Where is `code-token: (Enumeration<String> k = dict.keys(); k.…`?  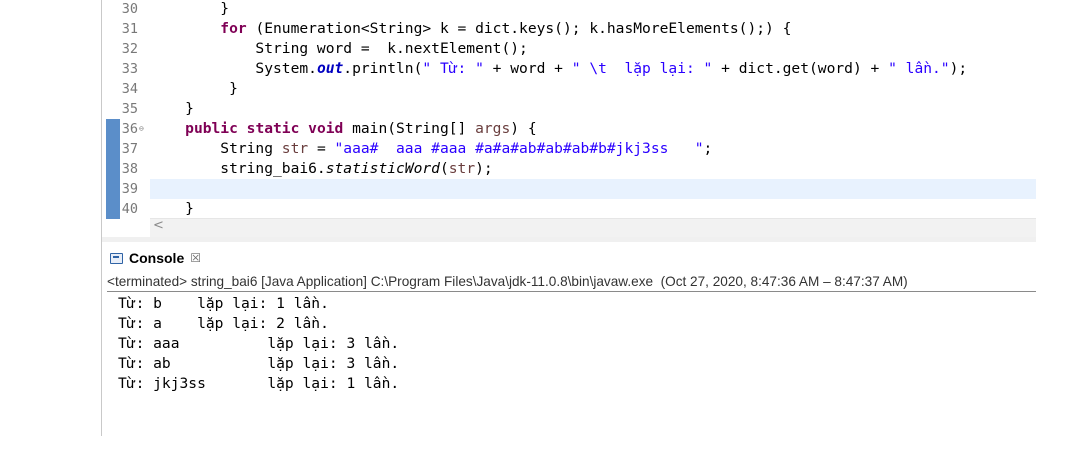
code-token: (Enumeration<String> k = dict.keys(); k.… is located at coordinates (519, 28).